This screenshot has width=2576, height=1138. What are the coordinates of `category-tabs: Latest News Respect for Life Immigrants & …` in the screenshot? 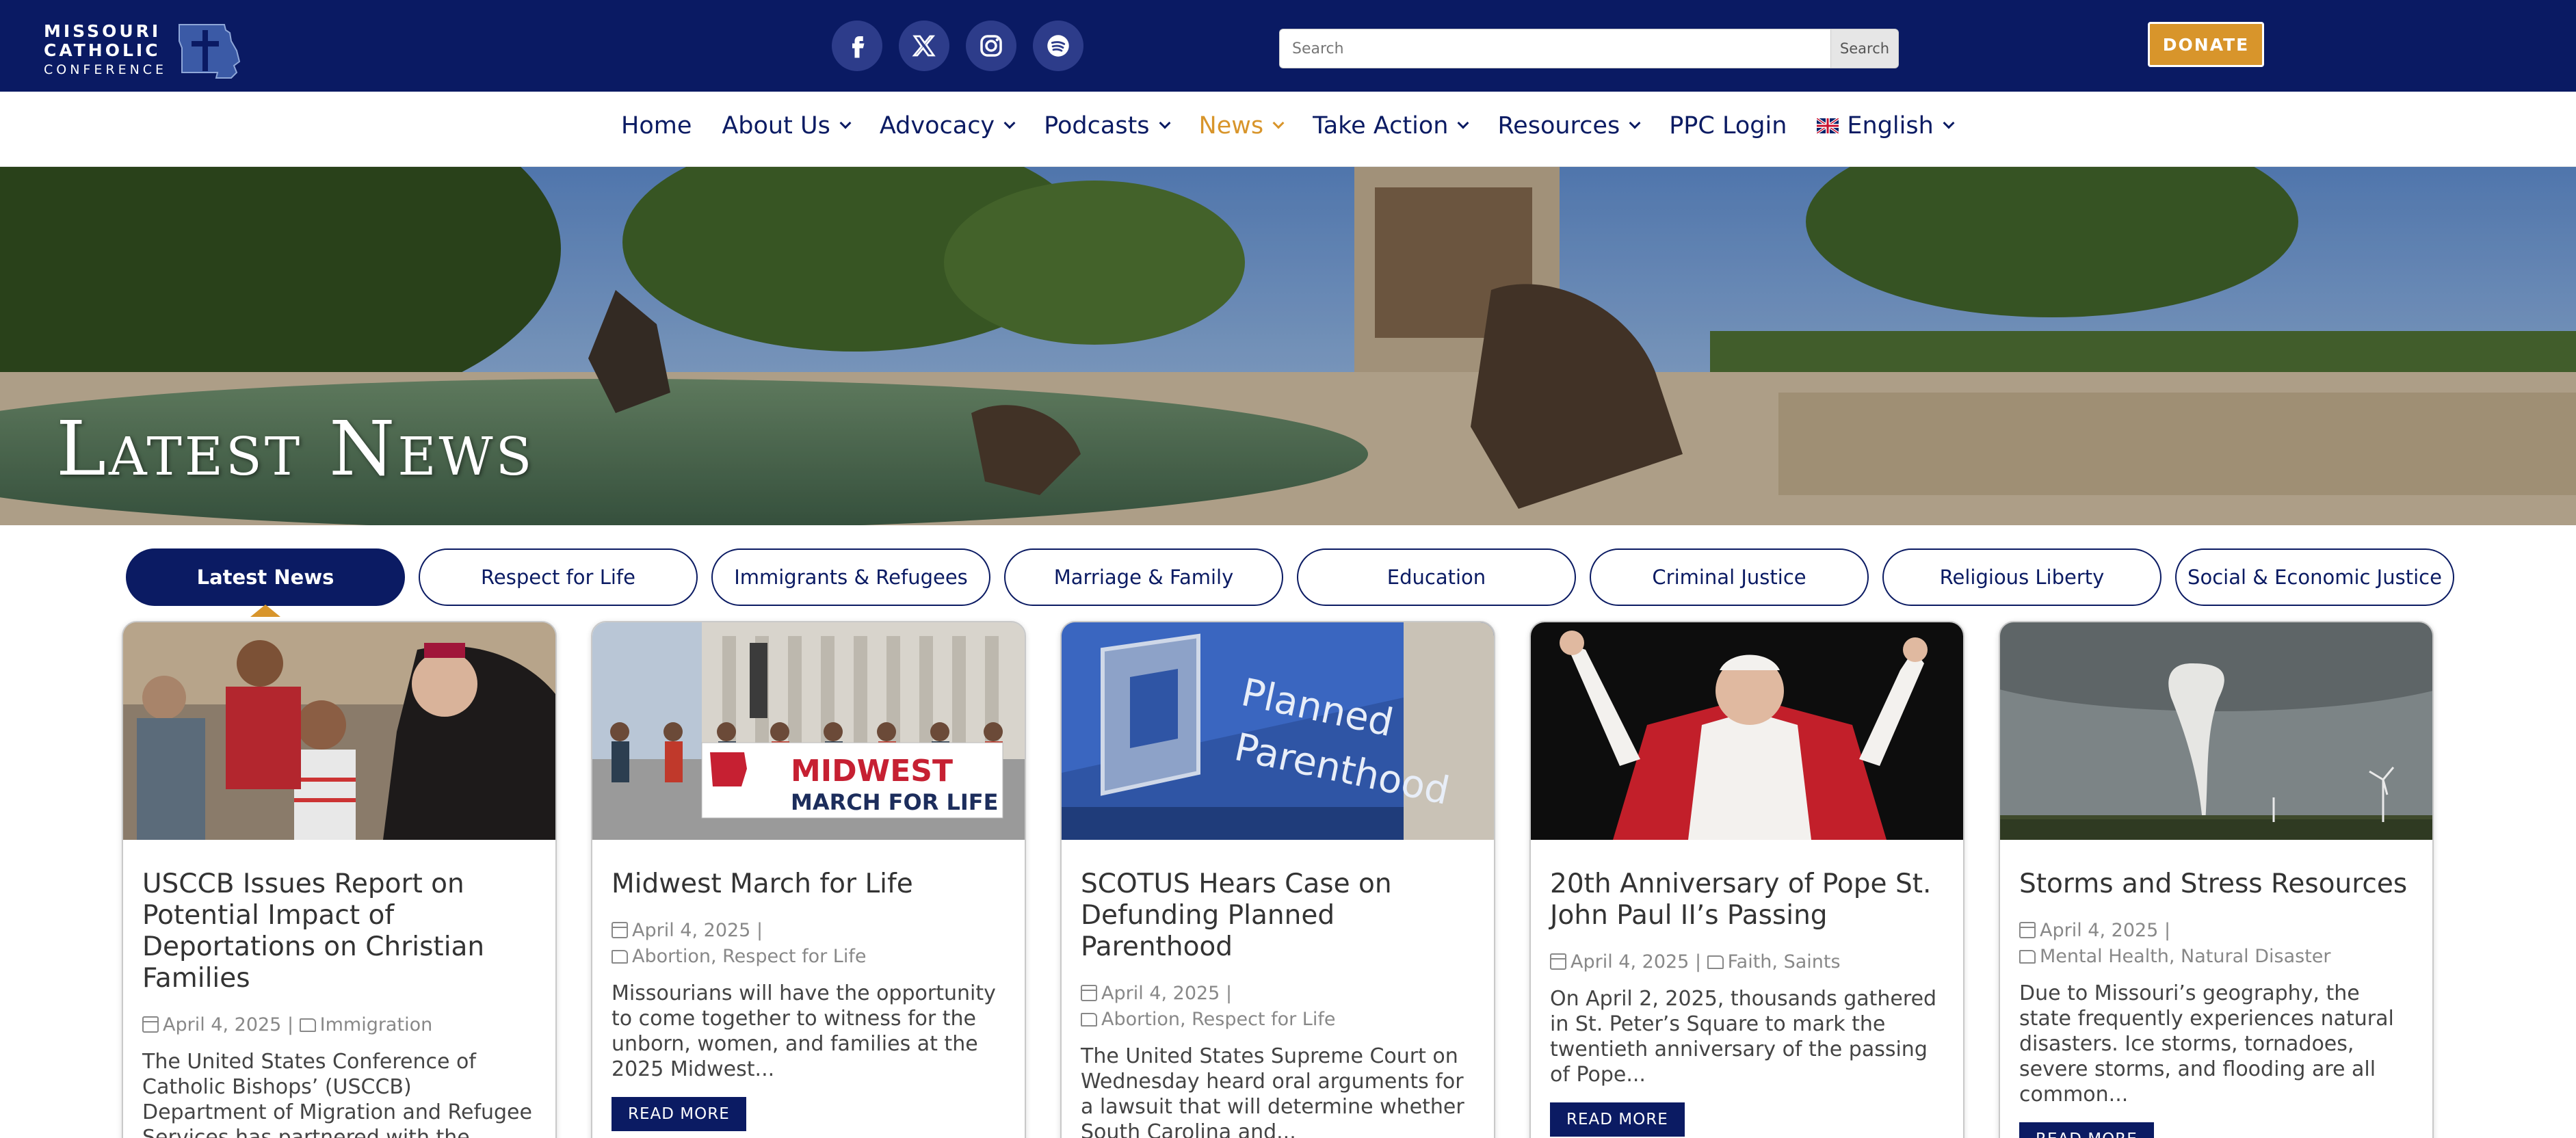 It's located at (1290, 577).